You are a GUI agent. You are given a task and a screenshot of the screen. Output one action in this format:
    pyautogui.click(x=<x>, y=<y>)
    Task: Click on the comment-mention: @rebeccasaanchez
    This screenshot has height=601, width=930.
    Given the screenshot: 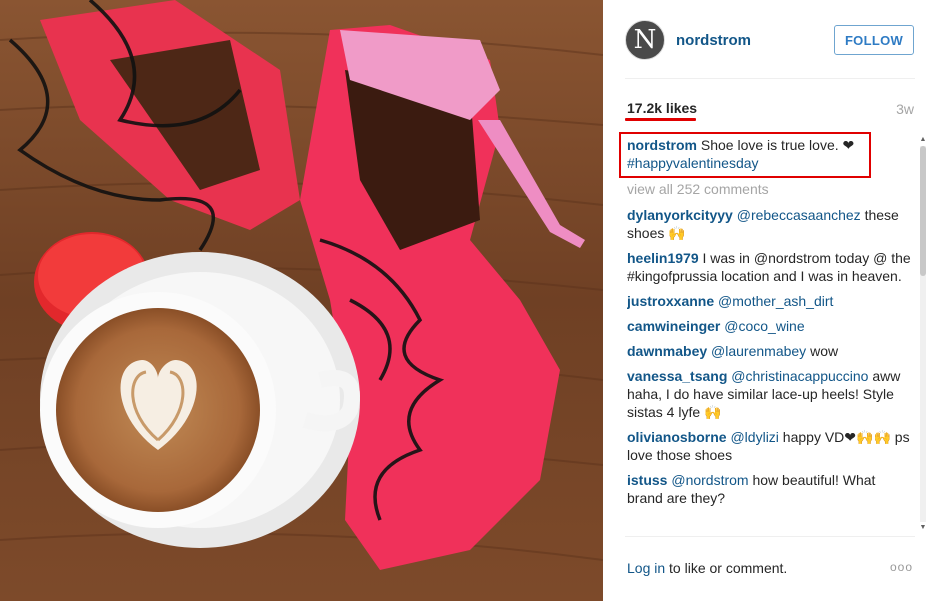 What is the action you would take?
    pyautogui.click(x=799, y=215)
    